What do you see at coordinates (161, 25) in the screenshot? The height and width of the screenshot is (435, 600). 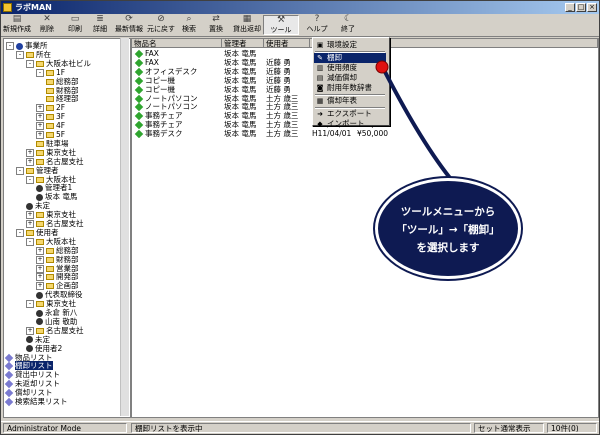 I see `toolbar-button-undo: ⊘ 元に戻す` at bounding box center [161, 25].